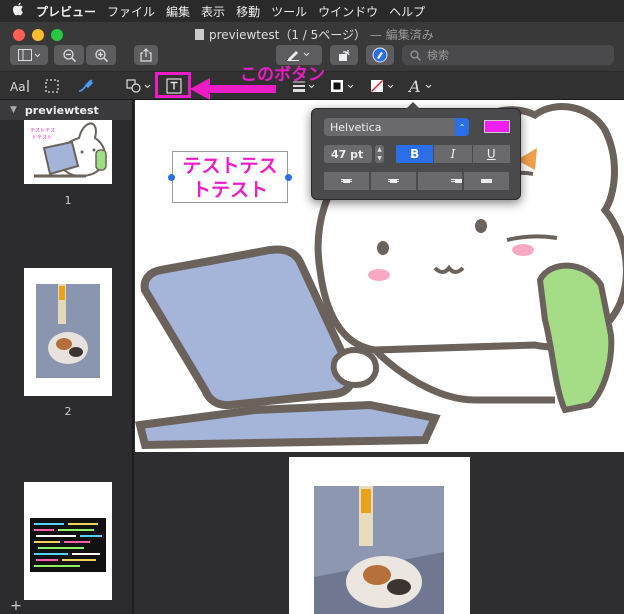 Image resolution: width=624 pixels, height=614 pixels. What do you see at coordinates (61, 110) in the screenshot?
I see `sidebar-document-name: previewtest` at bounding box center [61, 110].